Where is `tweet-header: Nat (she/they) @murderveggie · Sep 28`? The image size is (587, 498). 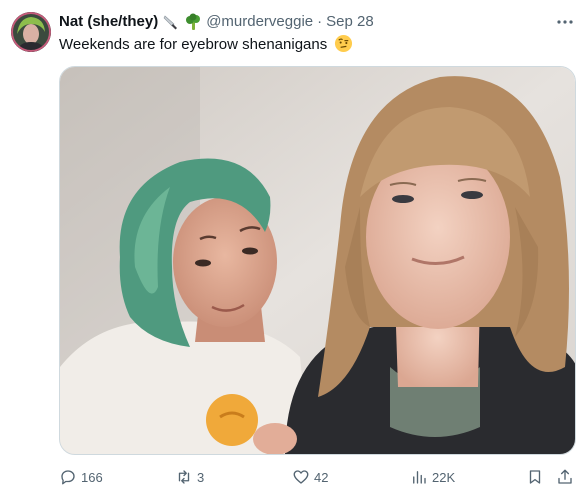
tweet-header: Nat (she/they) @murderveggie · Sep 28 is located at coordinates (216, 22).